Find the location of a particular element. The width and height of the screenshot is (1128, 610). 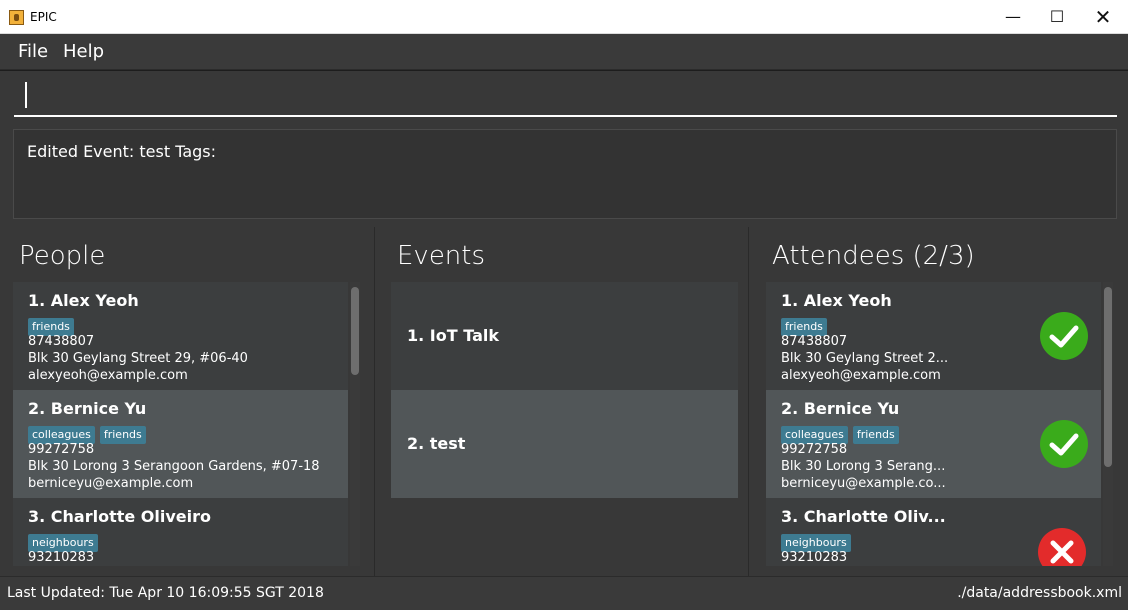

cross-icon is located at coordinates (1062, 547).